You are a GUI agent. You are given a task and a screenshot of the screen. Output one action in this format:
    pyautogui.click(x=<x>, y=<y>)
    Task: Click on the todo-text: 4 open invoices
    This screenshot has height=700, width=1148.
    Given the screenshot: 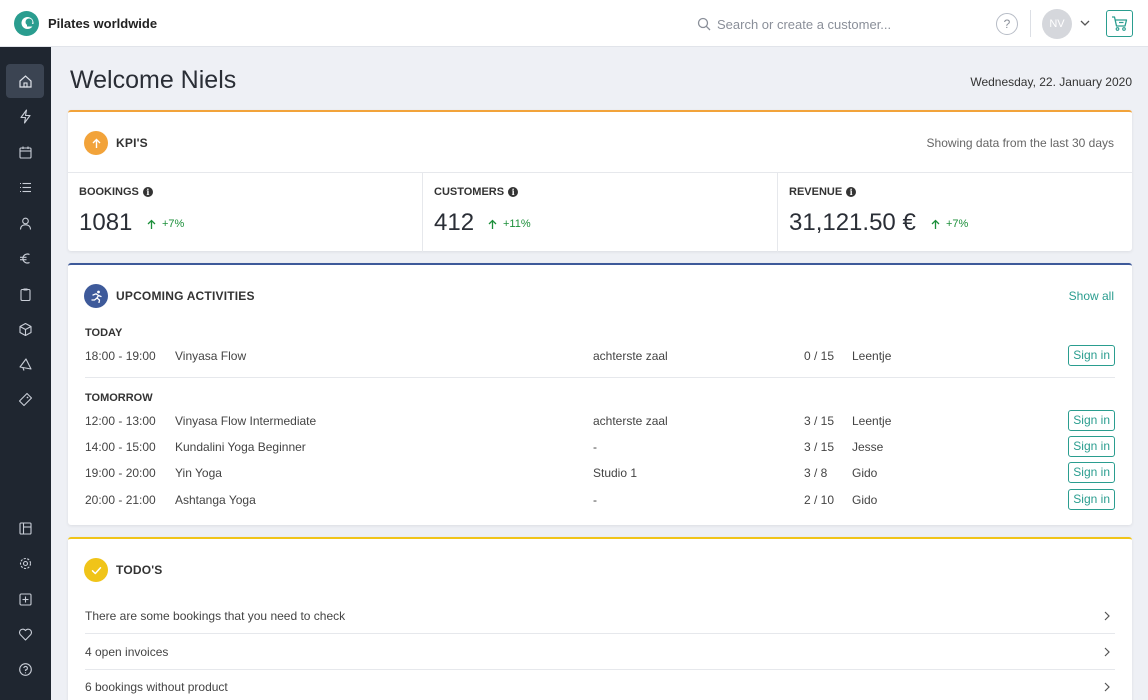 What is the action you would take?
    pyautogui.click(x=127, y=652)
    